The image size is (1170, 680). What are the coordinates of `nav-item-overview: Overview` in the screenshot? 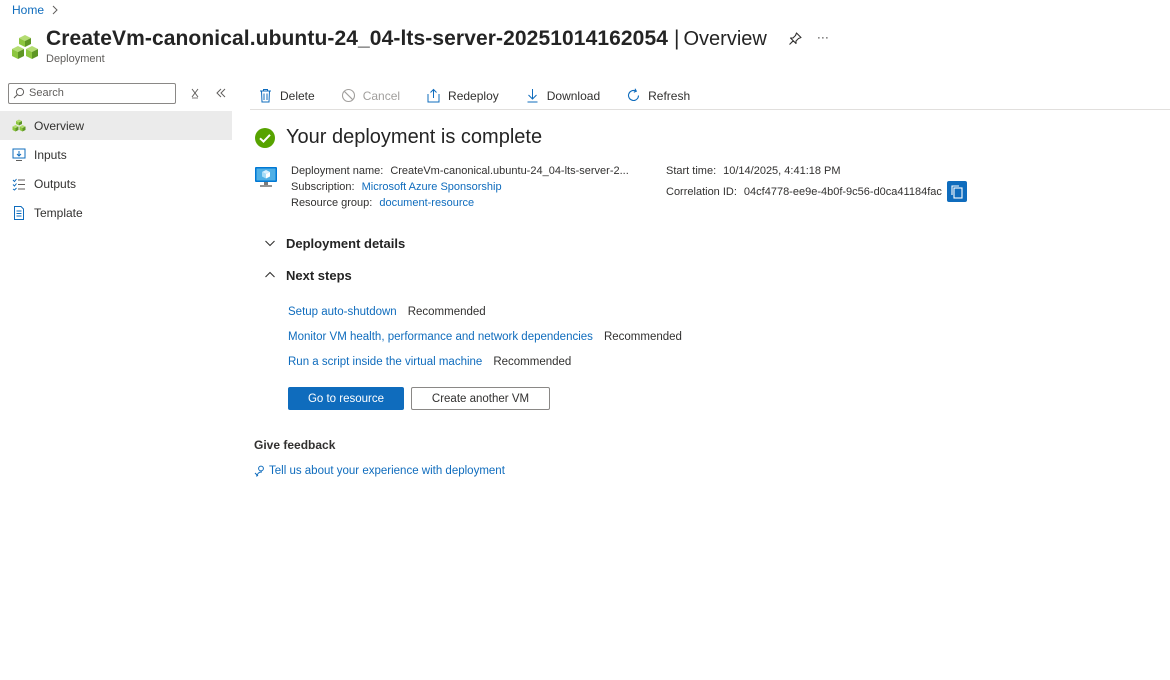 It's located at (116, 125).